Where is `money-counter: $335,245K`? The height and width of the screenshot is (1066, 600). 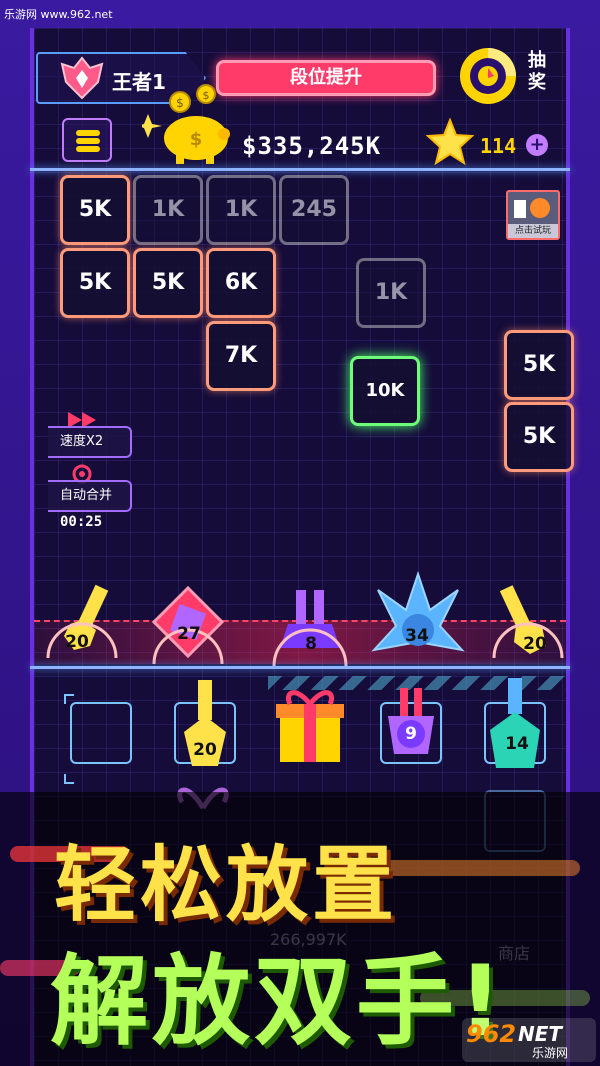 money-counter: $335,245K is located at coordinates (312, 146).